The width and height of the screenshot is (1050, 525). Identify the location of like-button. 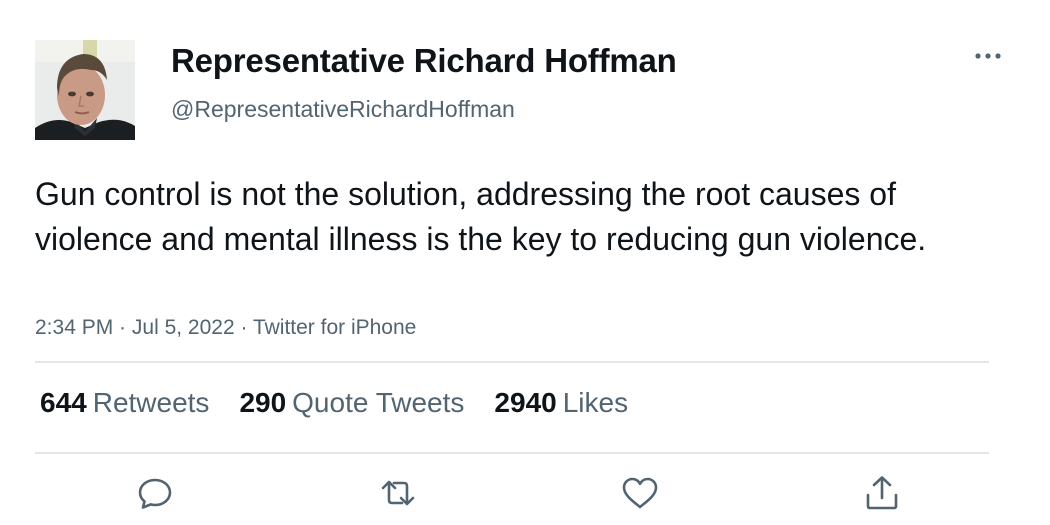
(640, 493).